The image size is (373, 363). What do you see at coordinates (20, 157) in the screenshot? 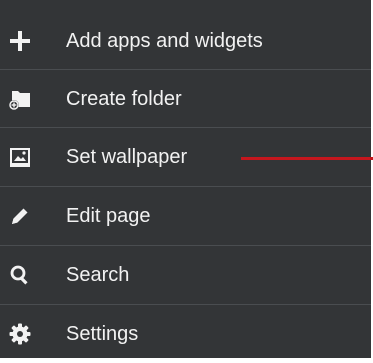
I see `wallpaper-icon` at bounding box center [20, 157].